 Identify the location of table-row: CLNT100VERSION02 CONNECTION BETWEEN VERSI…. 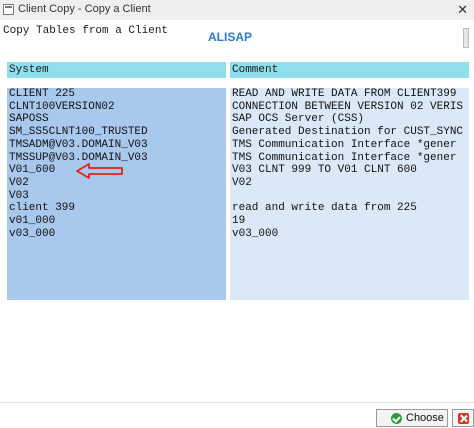
(238, 107).